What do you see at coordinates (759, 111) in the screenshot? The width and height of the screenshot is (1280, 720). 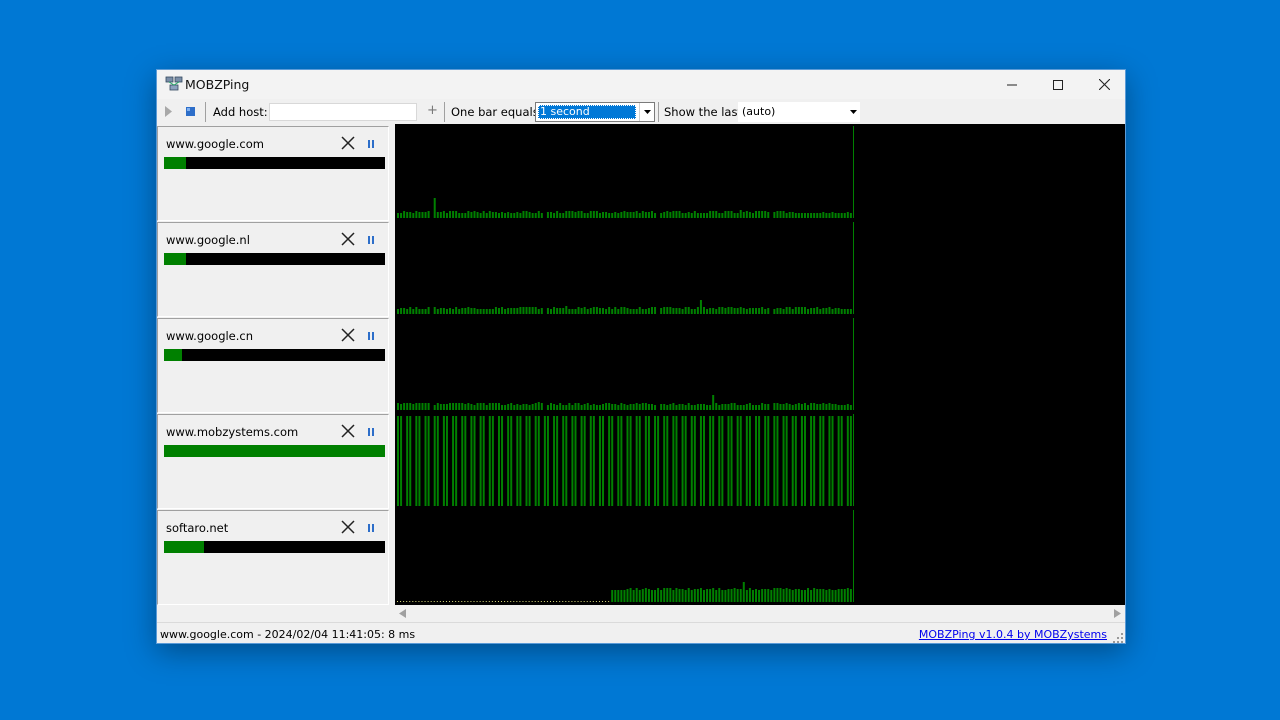 I see `show-last-value: (auto)` at bounding box center [759, 111].